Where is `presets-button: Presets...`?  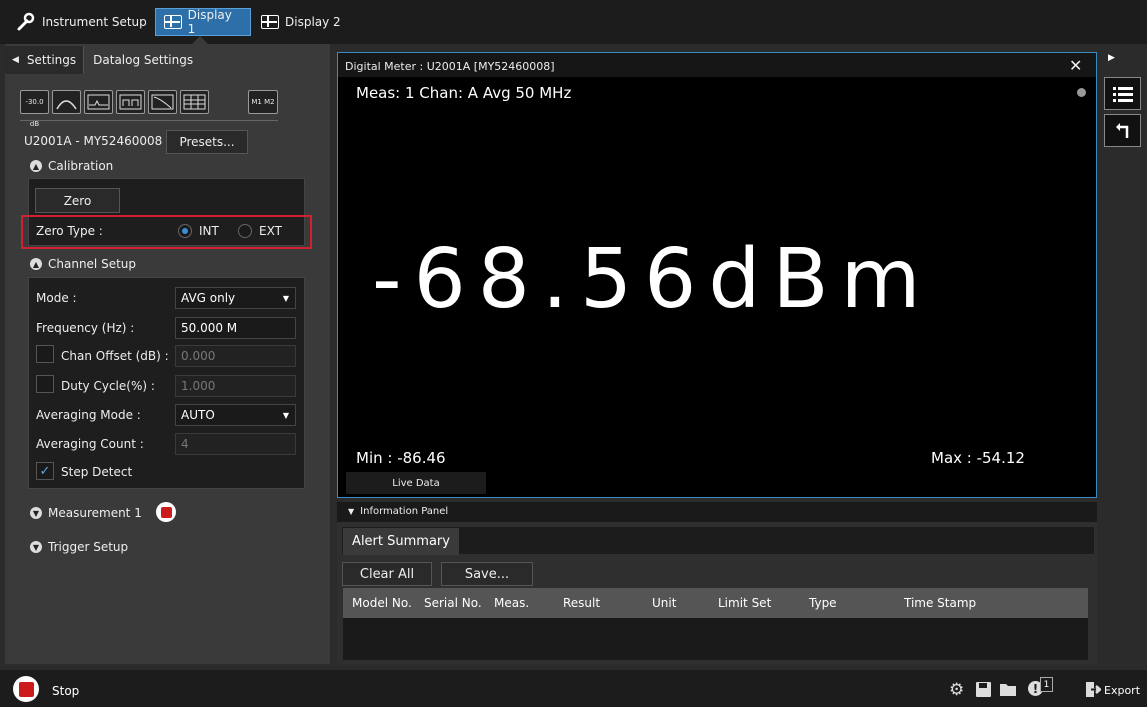
presets-button: Presets... is located at coordinates (207, 142).